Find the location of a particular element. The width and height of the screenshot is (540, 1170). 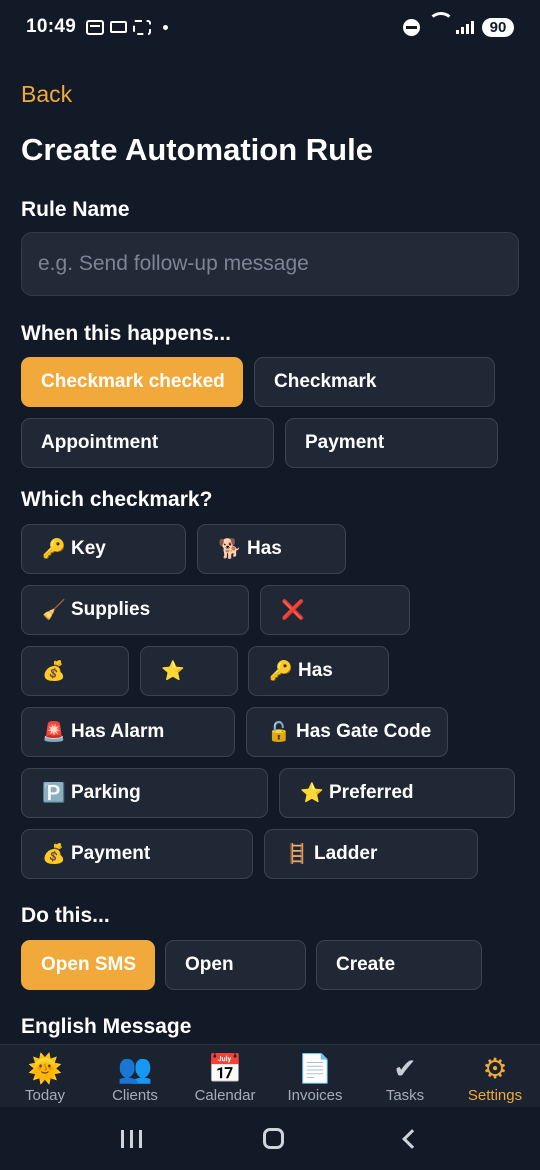

tab-invoices: 📄 Invoices is located at coordinates (315, 1076).